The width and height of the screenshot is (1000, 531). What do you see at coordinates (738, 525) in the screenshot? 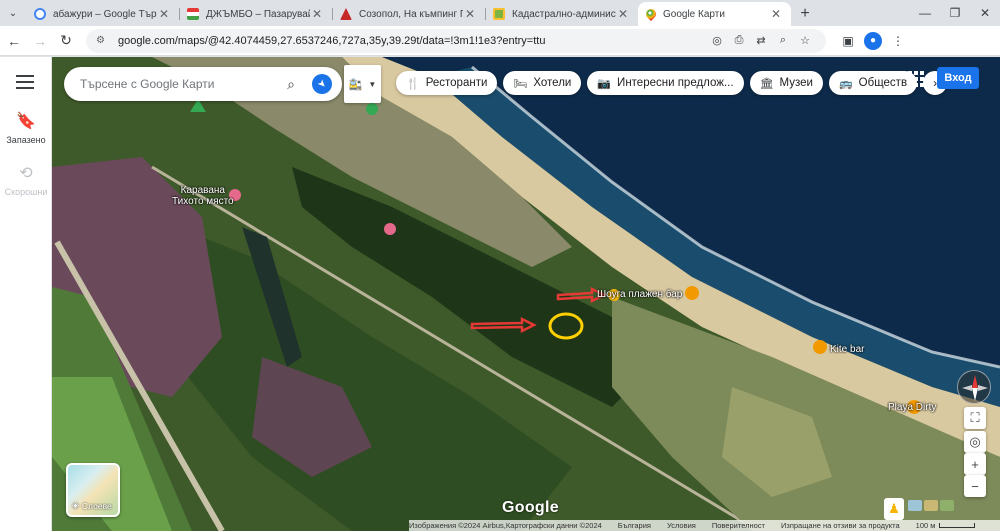
I see `privacy-link: Поверителност` at bounding box center [738, 525].